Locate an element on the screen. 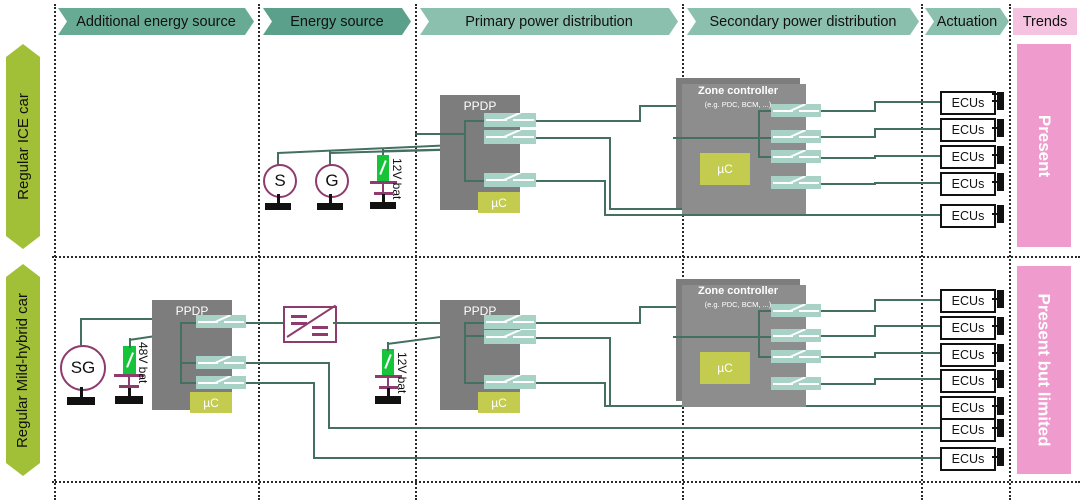  row-label-text: Regular ICE car is located at coordinates (23, 146).